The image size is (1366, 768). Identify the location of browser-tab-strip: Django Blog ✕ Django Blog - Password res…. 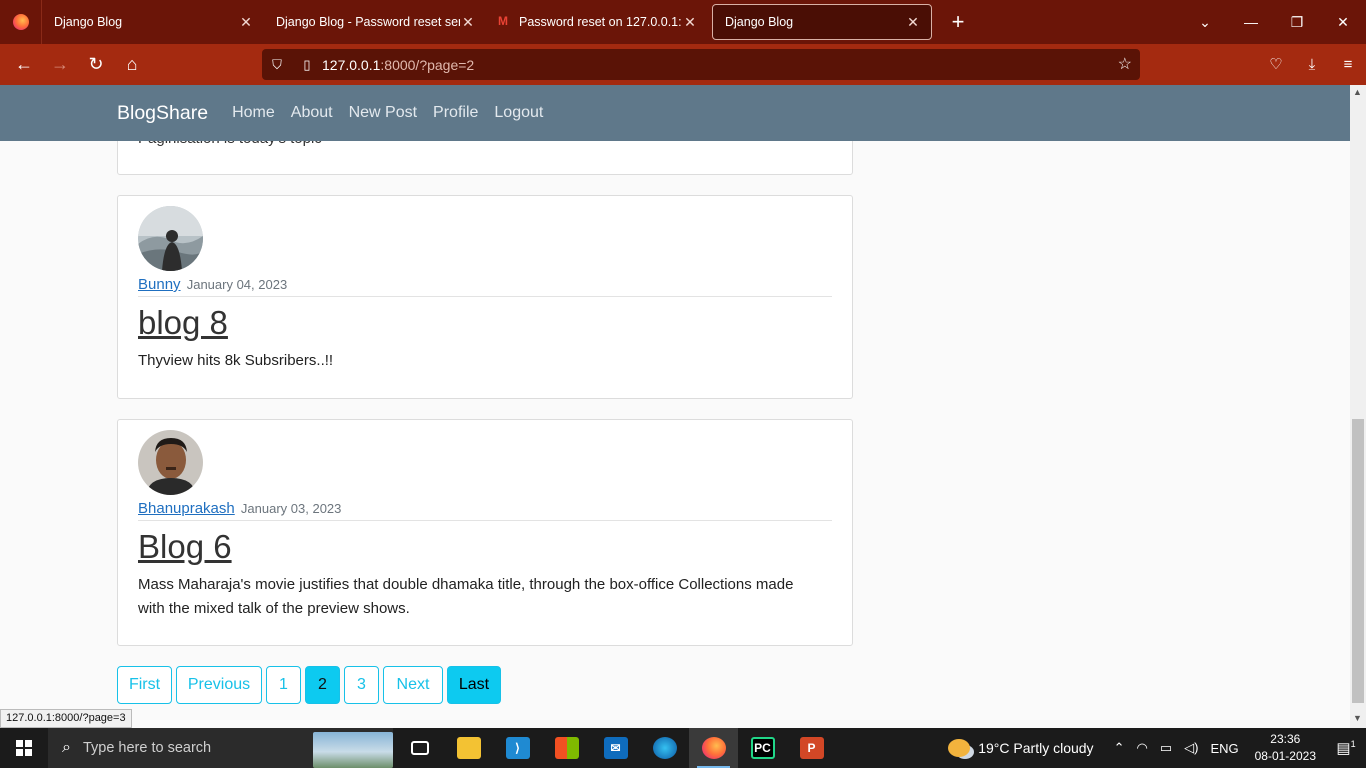
(683, 22).